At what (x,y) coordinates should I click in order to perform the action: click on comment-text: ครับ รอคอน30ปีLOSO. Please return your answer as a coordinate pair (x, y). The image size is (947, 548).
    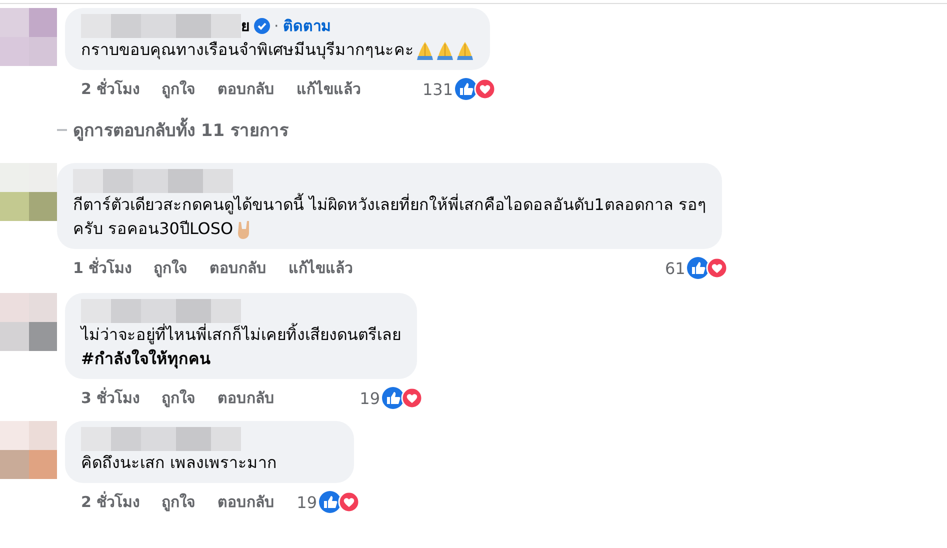
    Looking at the image, I should click on (153, 229).